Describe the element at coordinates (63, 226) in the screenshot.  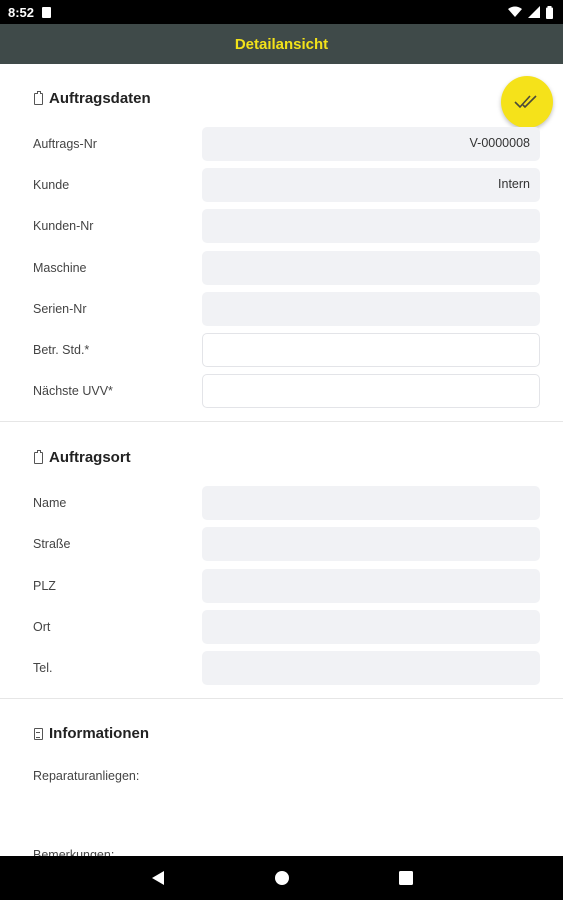
I see `field-label: Kunden-Nr` at that location.